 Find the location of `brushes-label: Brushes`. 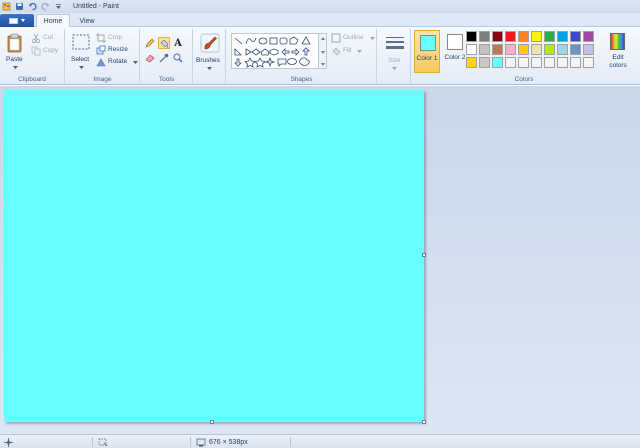

brushes-label: Brushes is located at coordinates (208, 60).